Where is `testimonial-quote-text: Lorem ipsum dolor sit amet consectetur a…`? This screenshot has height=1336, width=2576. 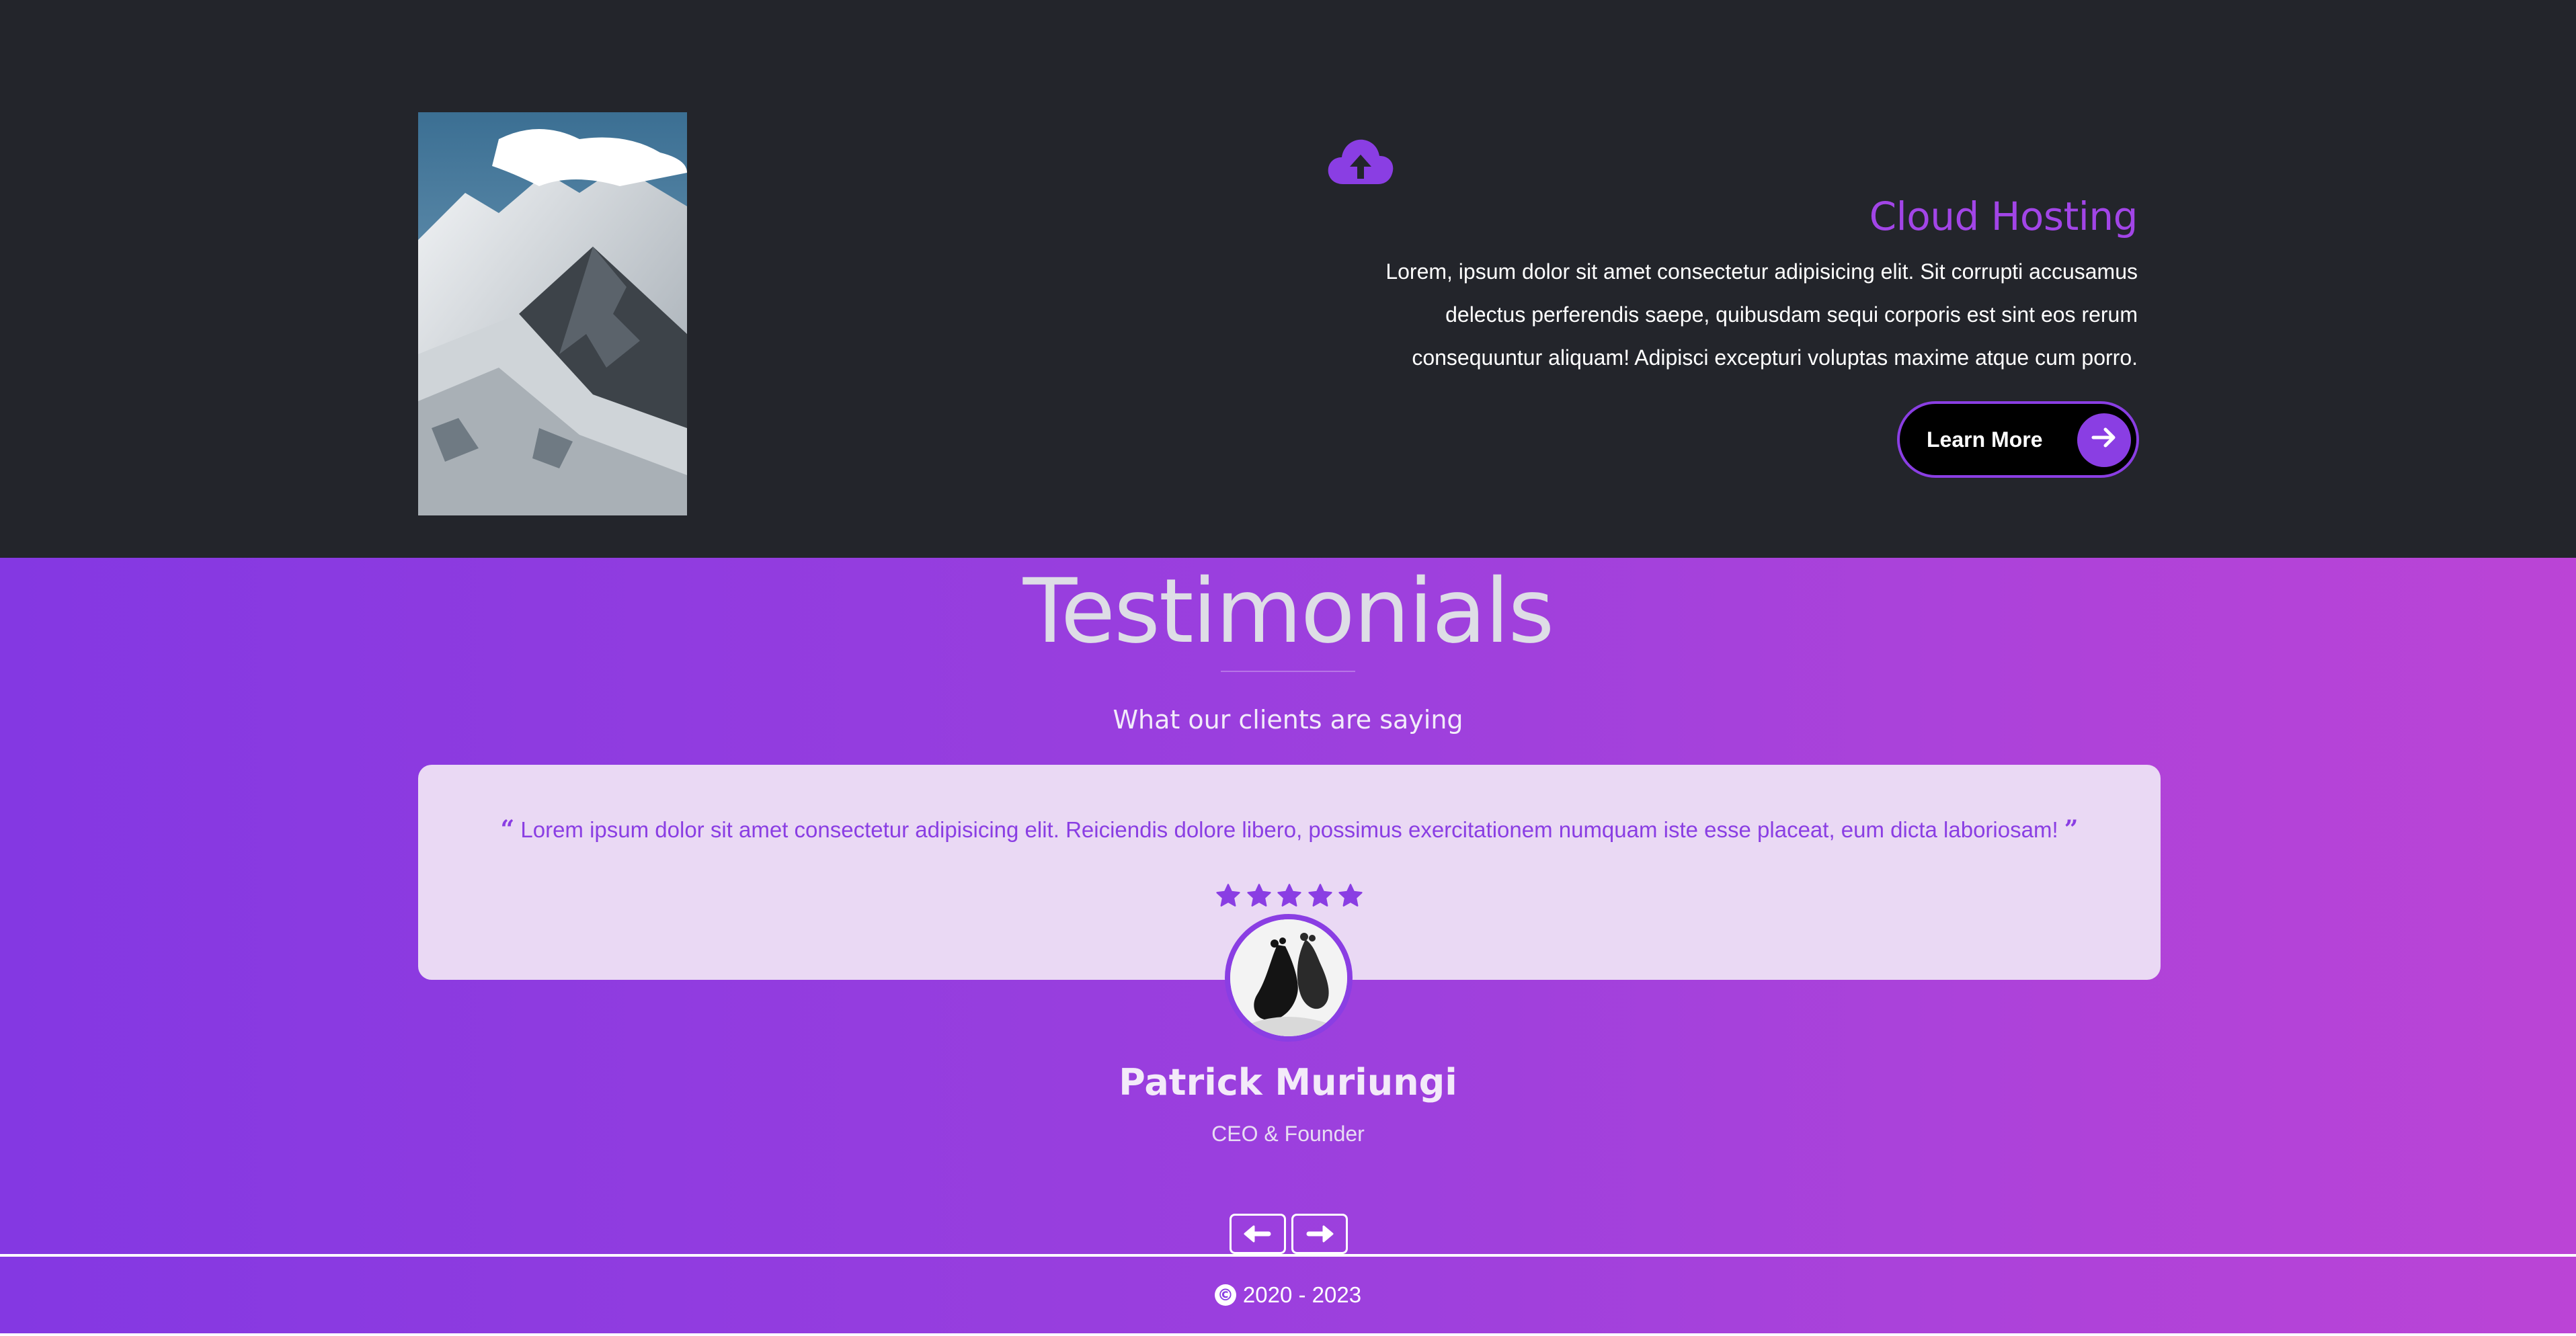 testimonial-quote-text: Lorem ipsum dolor sit amet consectetur a… is located at coordinates (1289, 829).